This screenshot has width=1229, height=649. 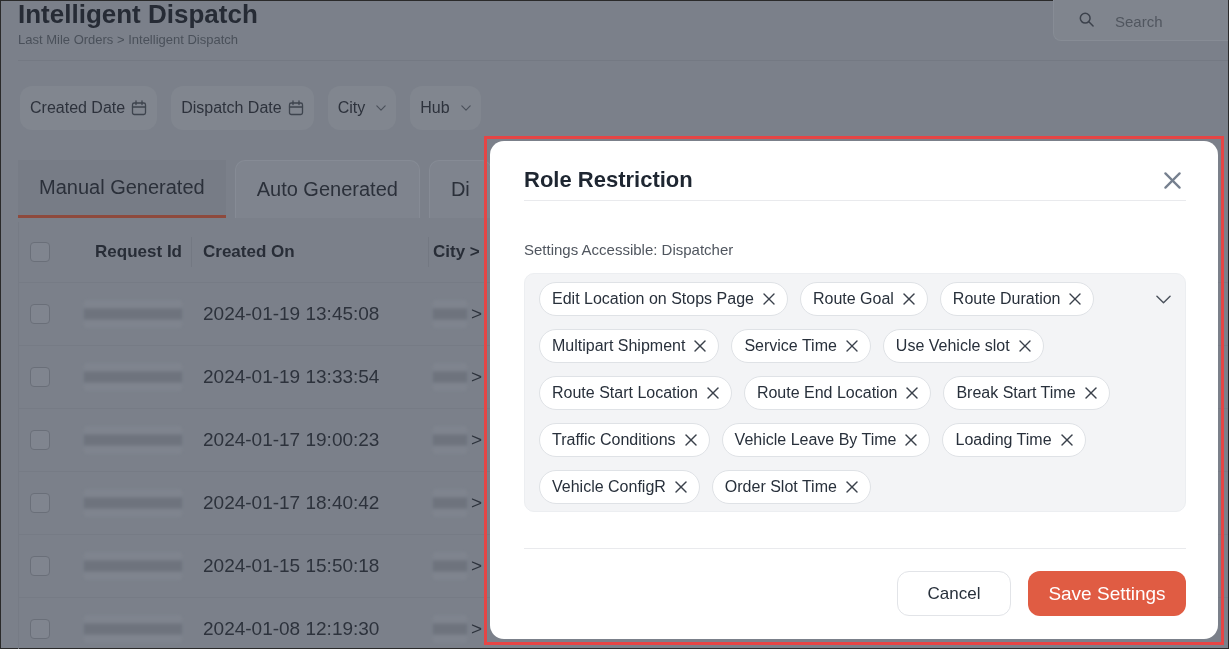 What do you see at coordinates (629, 250) in the screenshot?
I see `field-label: Settings Accessible: Dispatcher` at bounding box center [629, 250].